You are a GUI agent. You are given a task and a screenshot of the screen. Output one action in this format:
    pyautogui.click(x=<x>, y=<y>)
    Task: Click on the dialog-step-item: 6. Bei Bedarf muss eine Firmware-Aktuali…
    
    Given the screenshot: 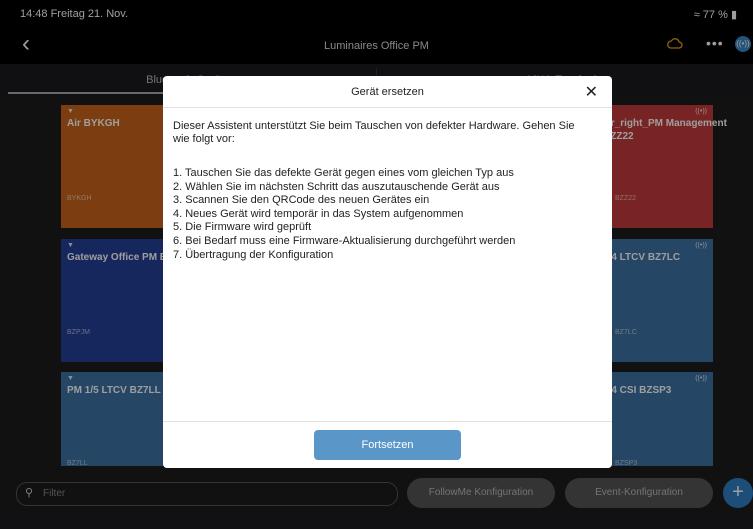 What is the action you would take?
    pyautogui.click(x=344, y=240)
    